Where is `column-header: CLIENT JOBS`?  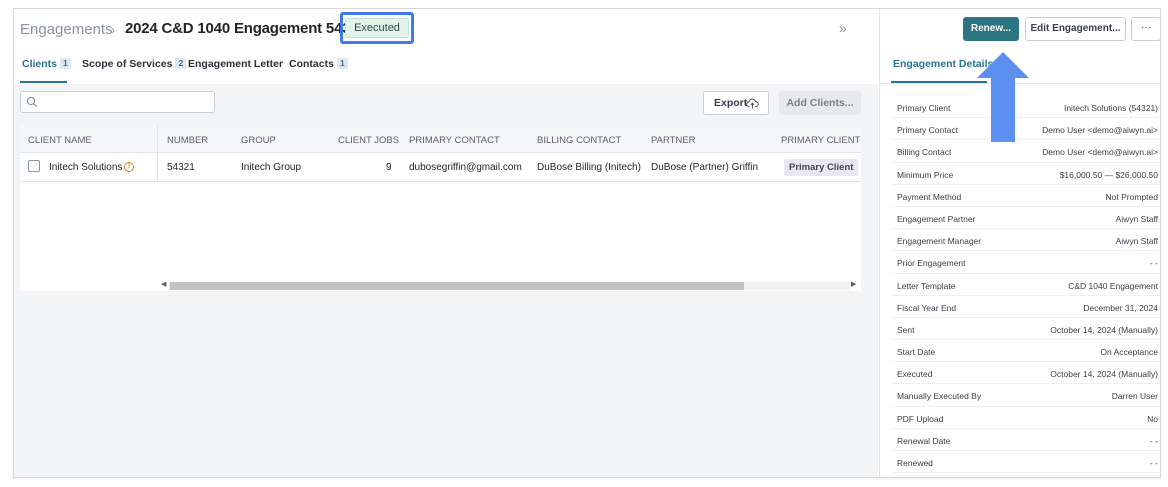
column-header: CLIENT JOBS is located at coordinates (368, 140).